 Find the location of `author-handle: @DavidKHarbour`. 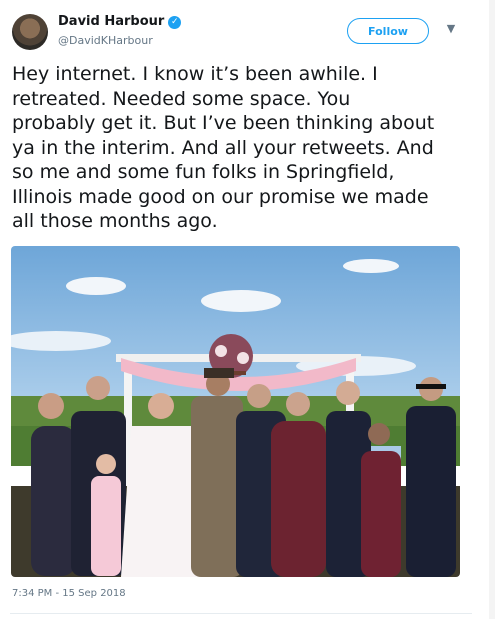

author-handle: @DavidKHarbour is located at coordinates (105, 40).